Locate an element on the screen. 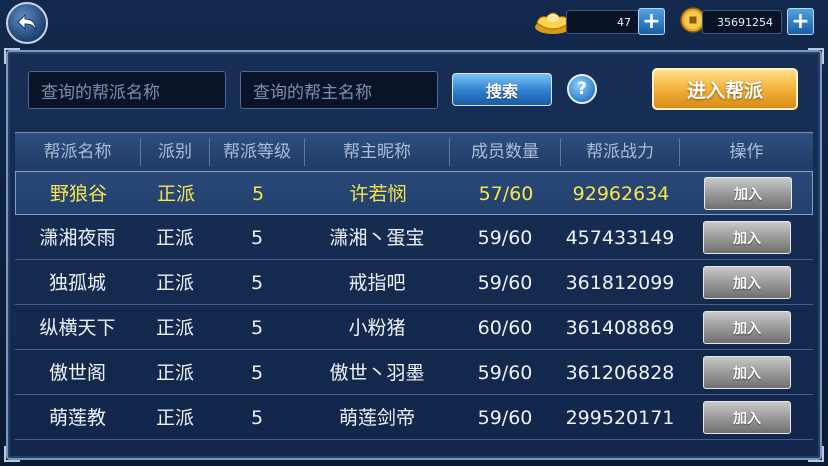  leader-name-search-input: 查询的帮主名称 is located at coordinates (339, 90).